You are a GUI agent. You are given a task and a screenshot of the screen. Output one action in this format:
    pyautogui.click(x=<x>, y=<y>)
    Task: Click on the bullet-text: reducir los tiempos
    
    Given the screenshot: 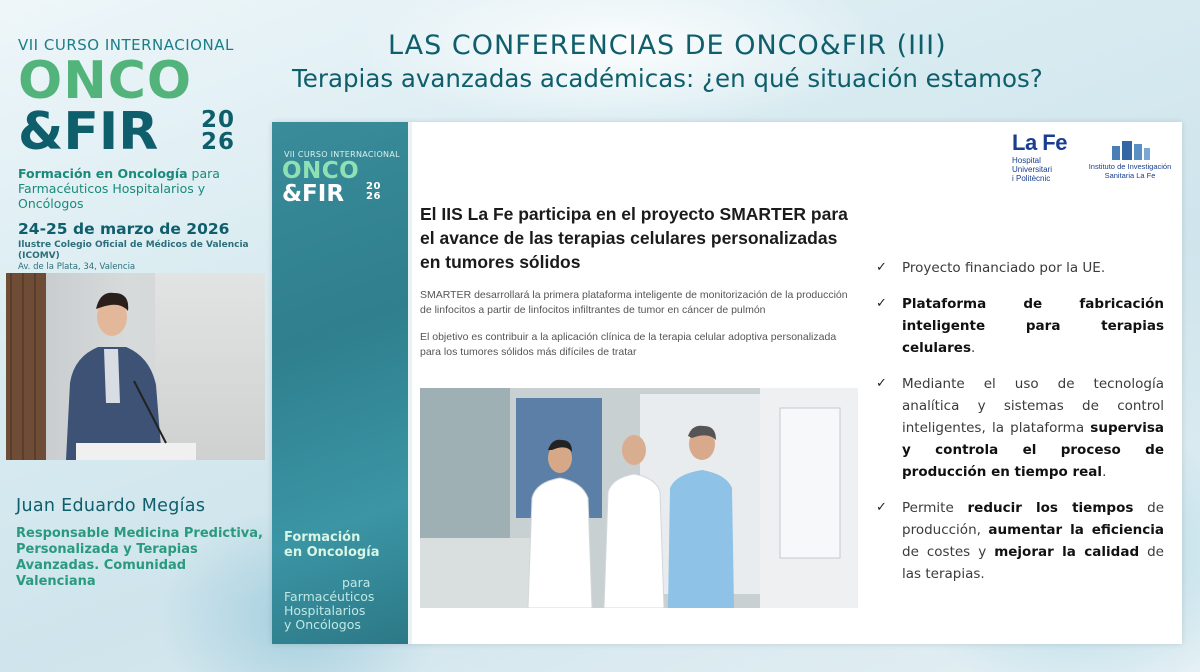 What is the action you would take?
    pyautogui.click(x=1050, y=508)
    